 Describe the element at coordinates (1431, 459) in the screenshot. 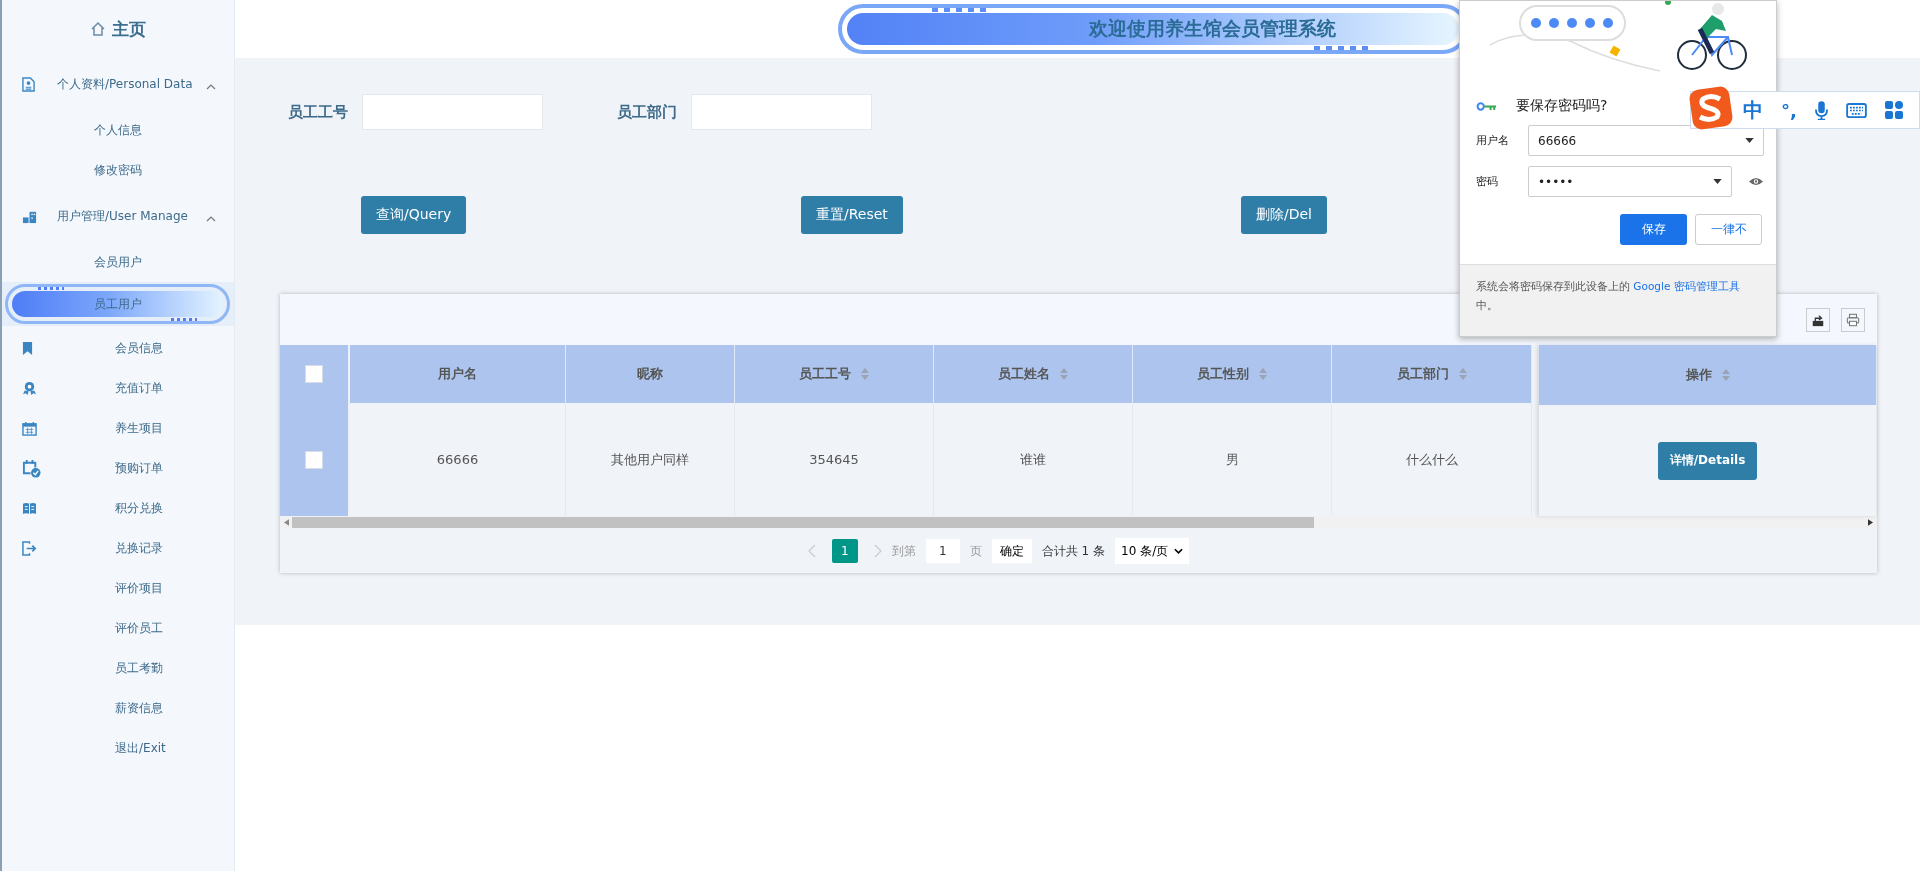

I see `table-cell: 什么什么` at that location.